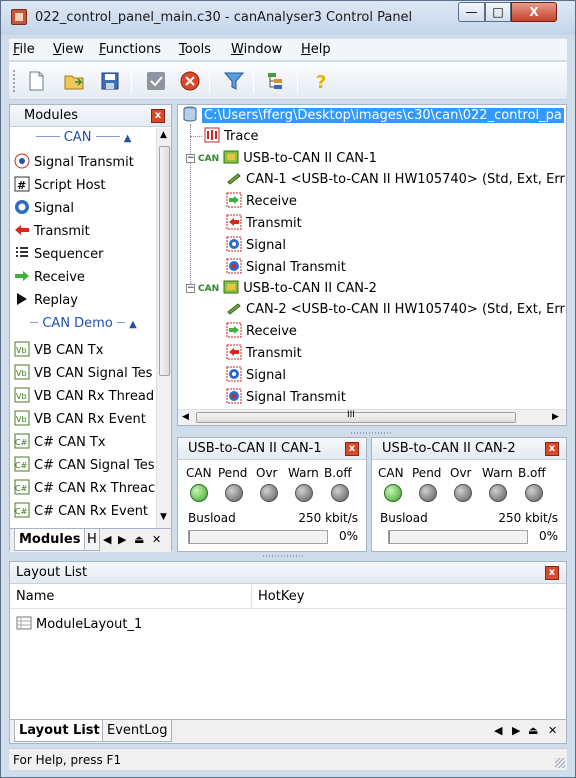 The width and height of the screenshot is (576, 778). What do you see at coordinates (131, 597) in the screenshot?
I see `column-header-name: Name` at bounding box center [131, 597].